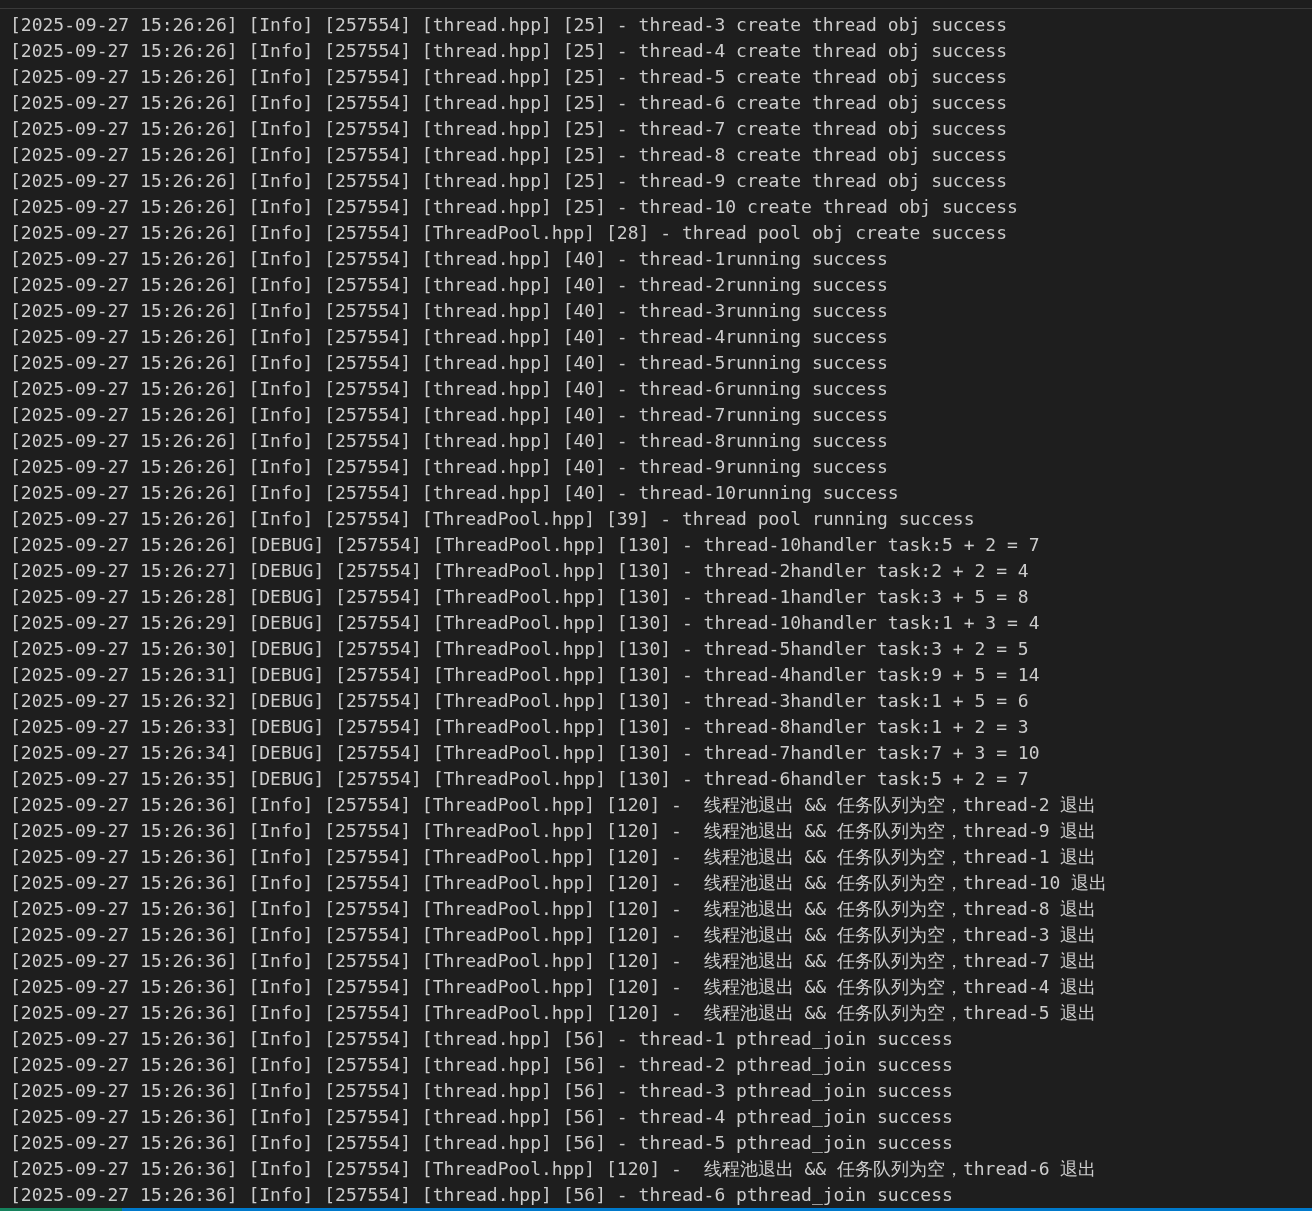 This screenshot has width=1312, height=1211. I want to click on log-line: [2025-09-27 15:26:36] [Info] [257554] [ThreadPool.hpp] [120] - 线程池退出 && 任务队列为空，thread-8 退出, so click(553, 909).